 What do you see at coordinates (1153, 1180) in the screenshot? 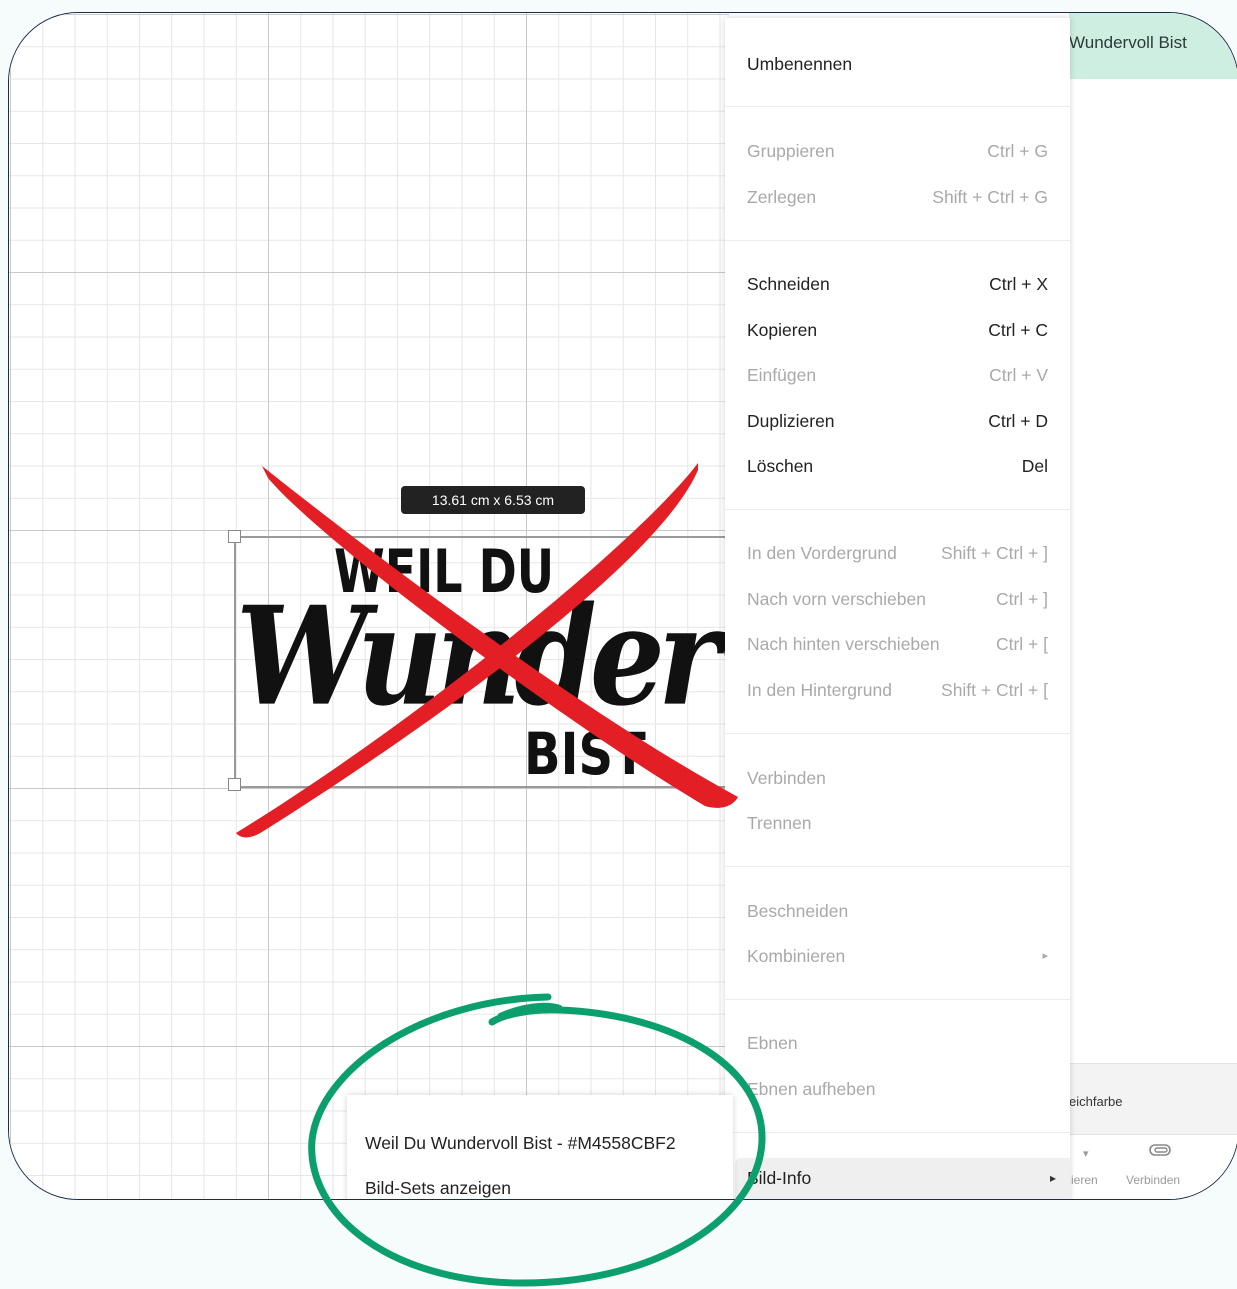
I see `tool-label-verbinden: Verbinden` at bounding box center [1153, 1180].